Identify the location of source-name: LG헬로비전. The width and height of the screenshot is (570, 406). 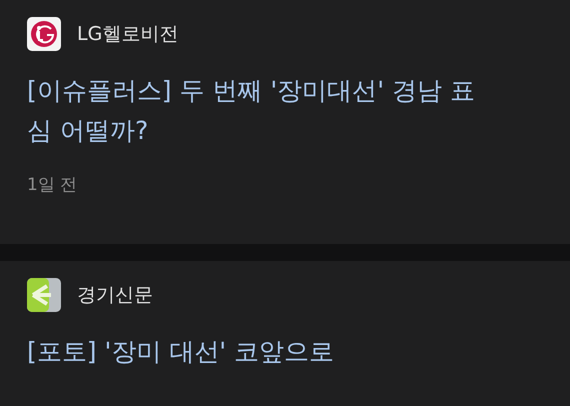
(127, 34).